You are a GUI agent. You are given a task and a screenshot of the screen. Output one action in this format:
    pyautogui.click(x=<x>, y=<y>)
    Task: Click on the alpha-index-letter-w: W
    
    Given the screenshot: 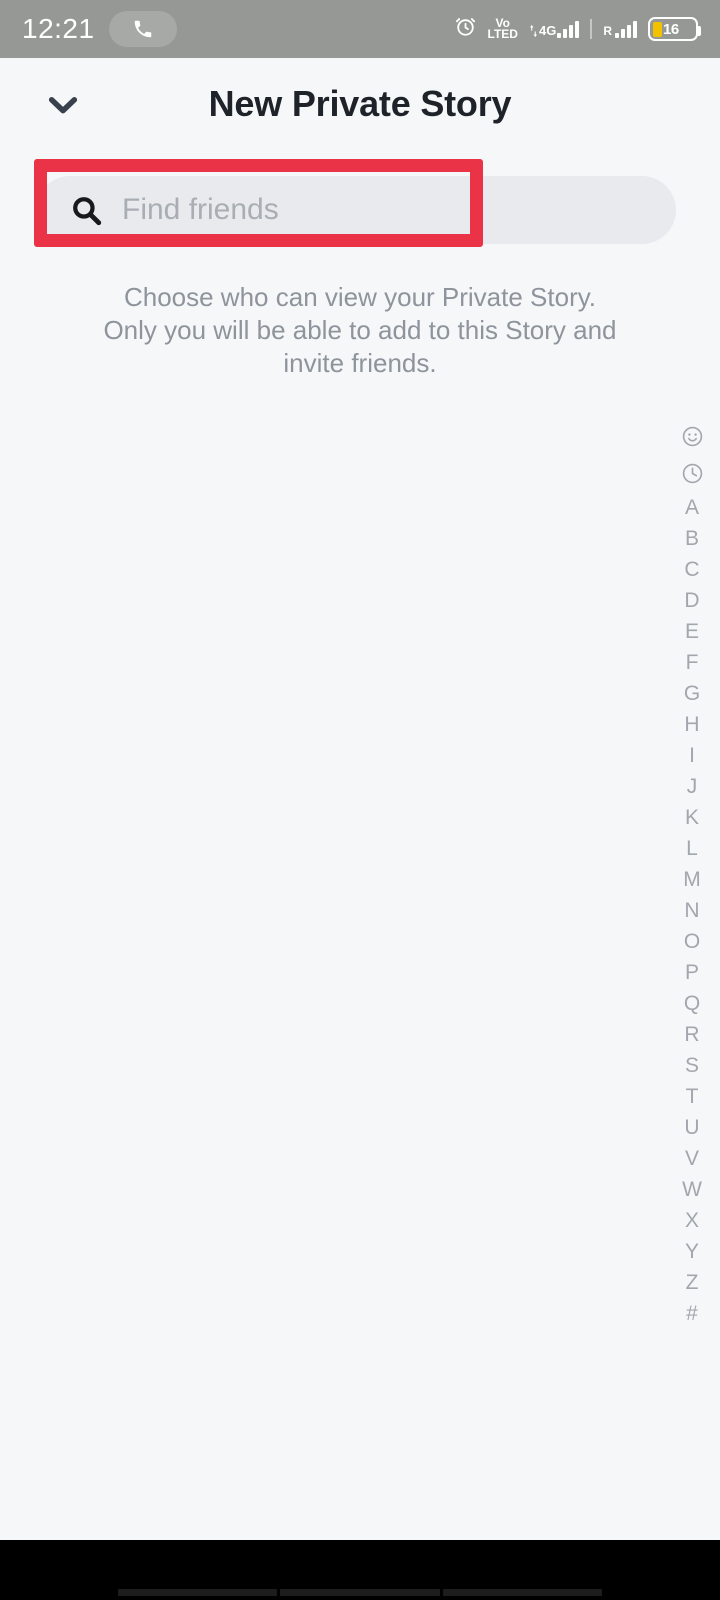 What is the action you would take?
    pyautogui.click(x=692, y=1189)
    